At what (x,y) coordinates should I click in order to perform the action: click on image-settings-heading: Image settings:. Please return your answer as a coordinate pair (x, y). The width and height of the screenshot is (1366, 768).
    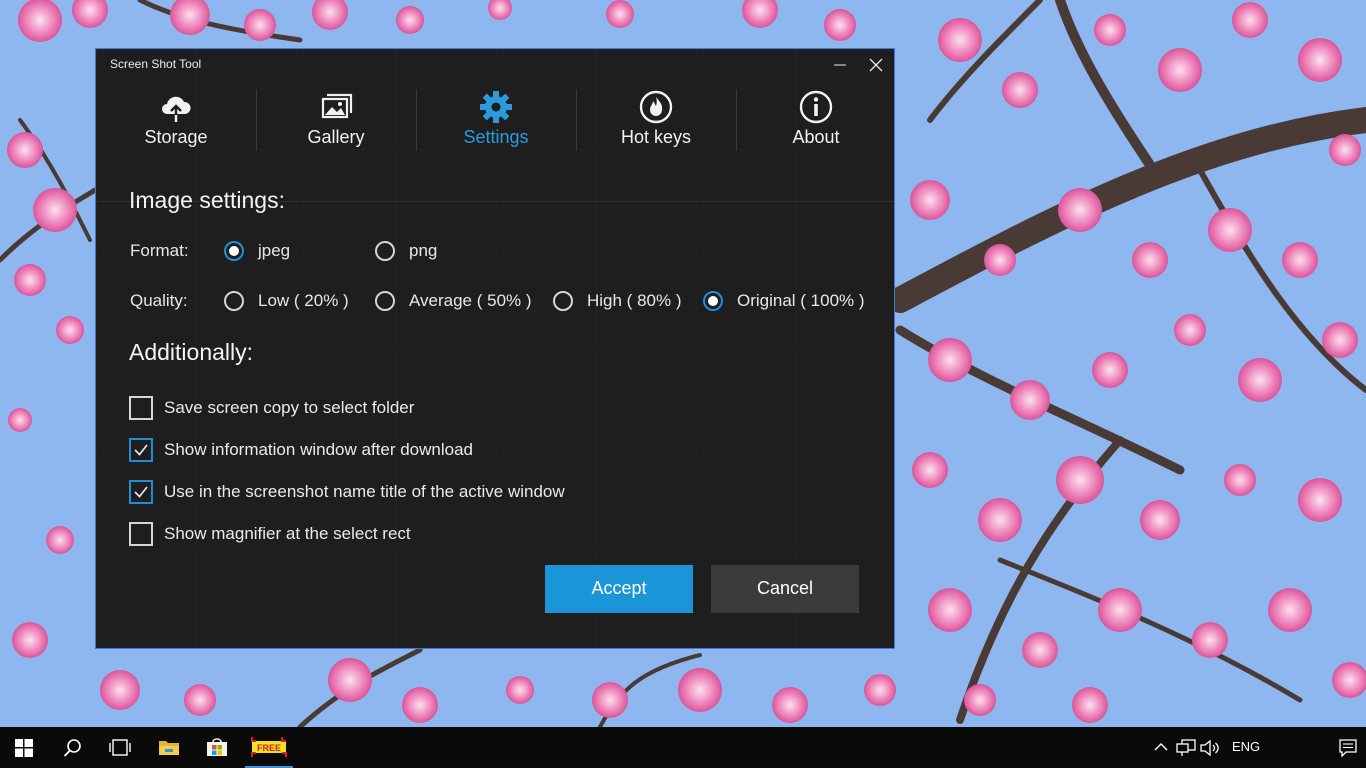
    Looking at the image, I should click on (207, 200).